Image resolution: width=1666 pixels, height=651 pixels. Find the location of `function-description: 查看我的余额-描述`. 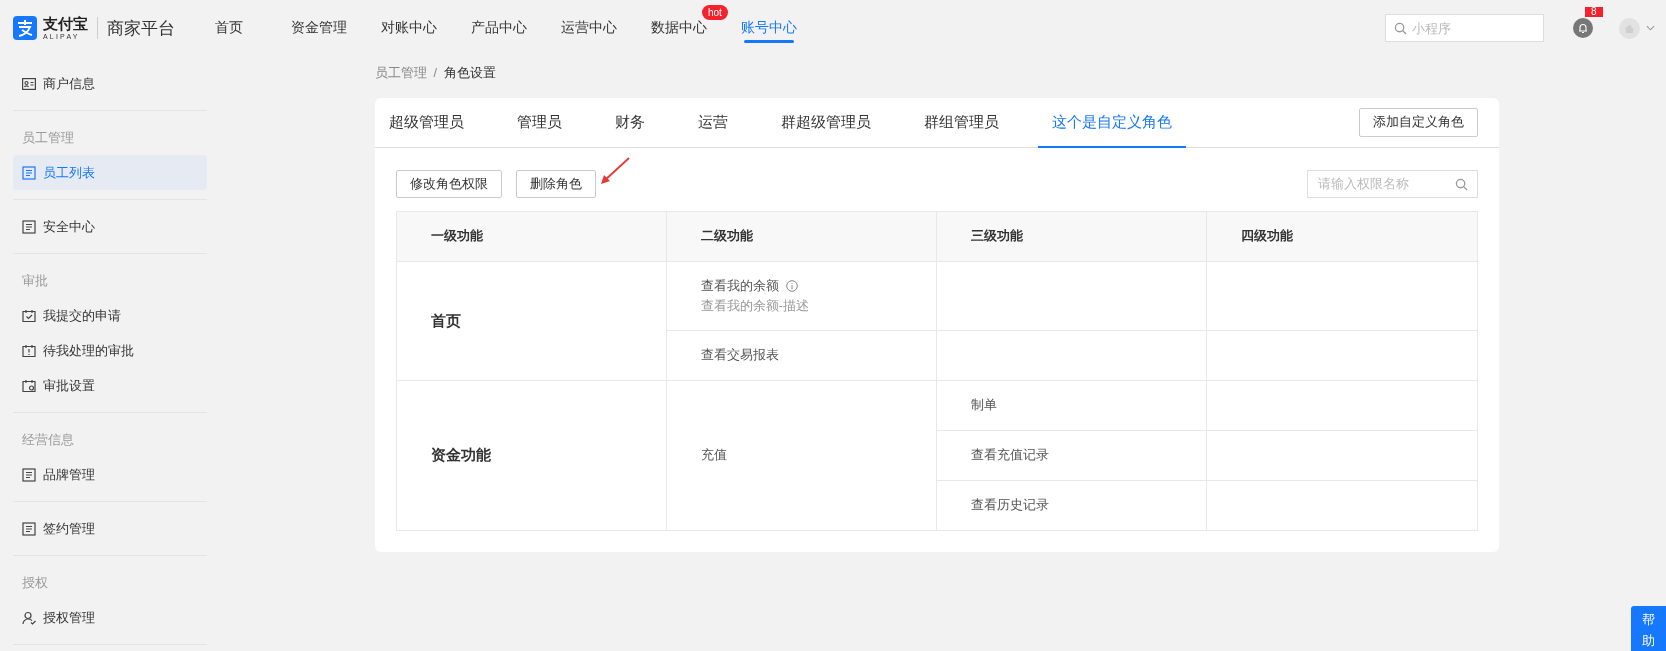

function-description: 查看我的余额-描述 is located at coordinates (754, 306).